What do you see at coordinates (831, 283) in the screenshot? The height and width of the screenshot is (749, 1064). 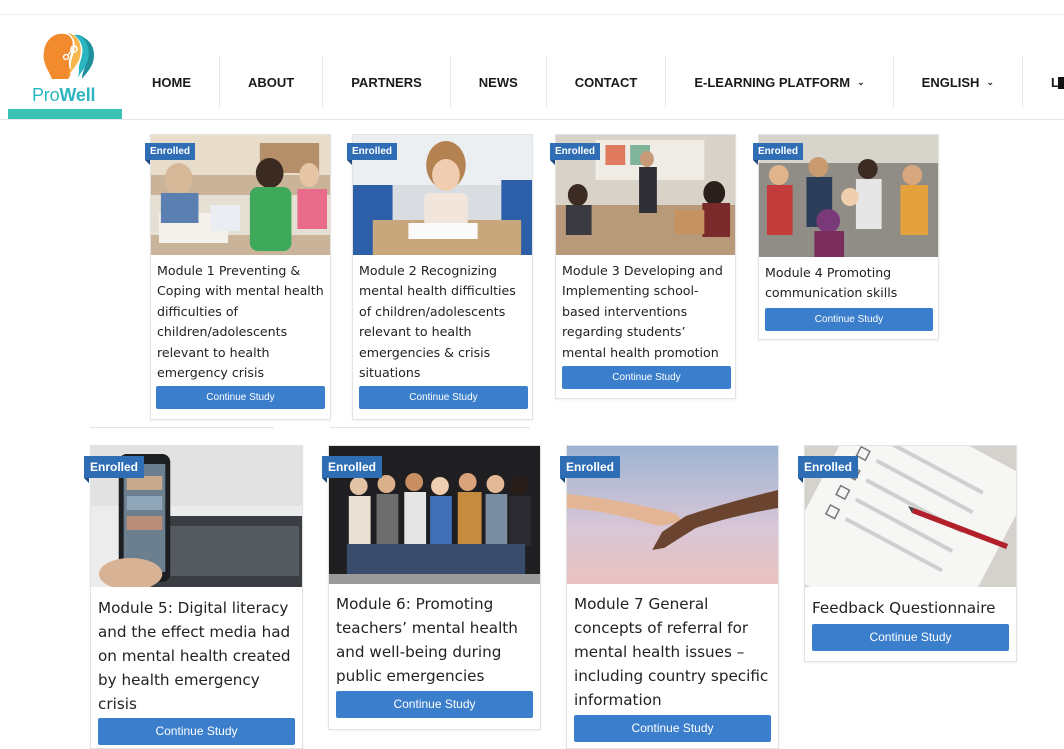 I see `course-title: Module 4 Promoting communication skills` at bounding box center [831, 283].